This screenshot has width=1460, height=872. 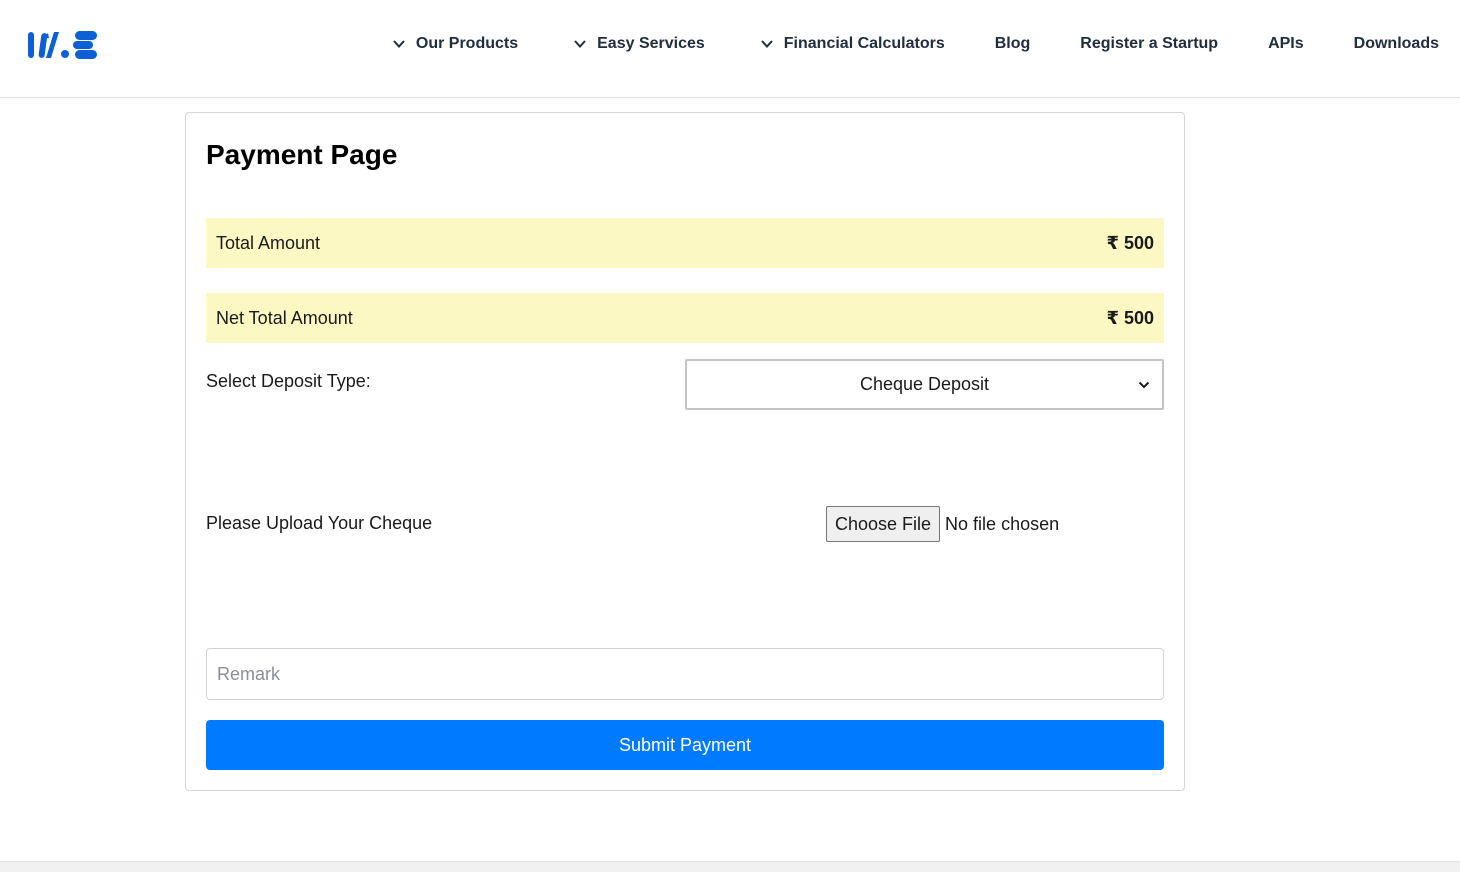 I want to click on nav-label: Blog, so click(x=1012, y=43).